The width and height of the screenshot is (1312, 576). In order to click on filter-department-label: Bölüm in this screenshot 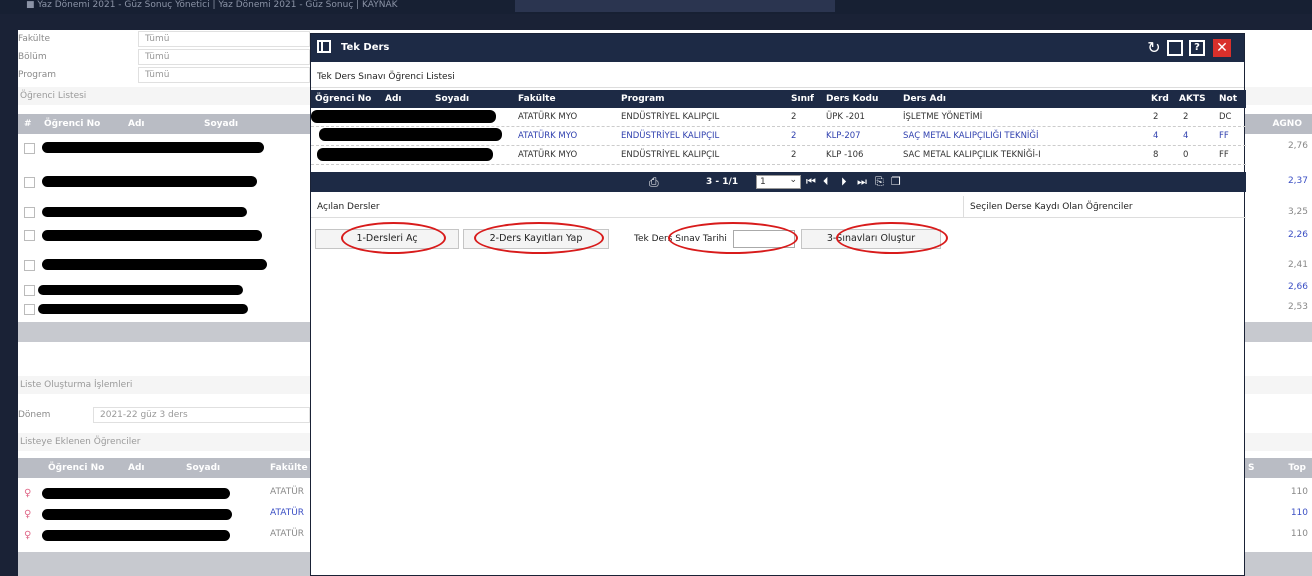, I will do `click(32, 57)`.